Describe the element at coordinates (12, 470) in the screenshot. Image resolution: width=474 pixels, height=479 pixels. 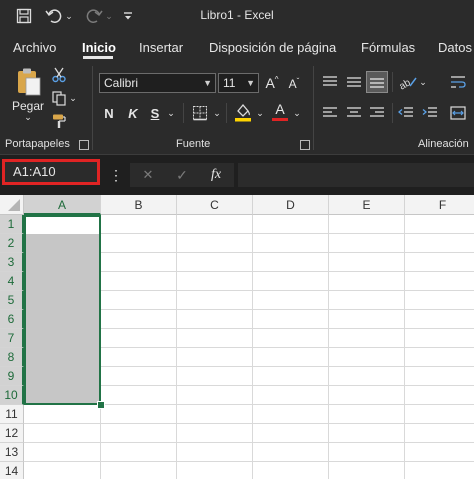
I see `row-header-14: 14` at that location.